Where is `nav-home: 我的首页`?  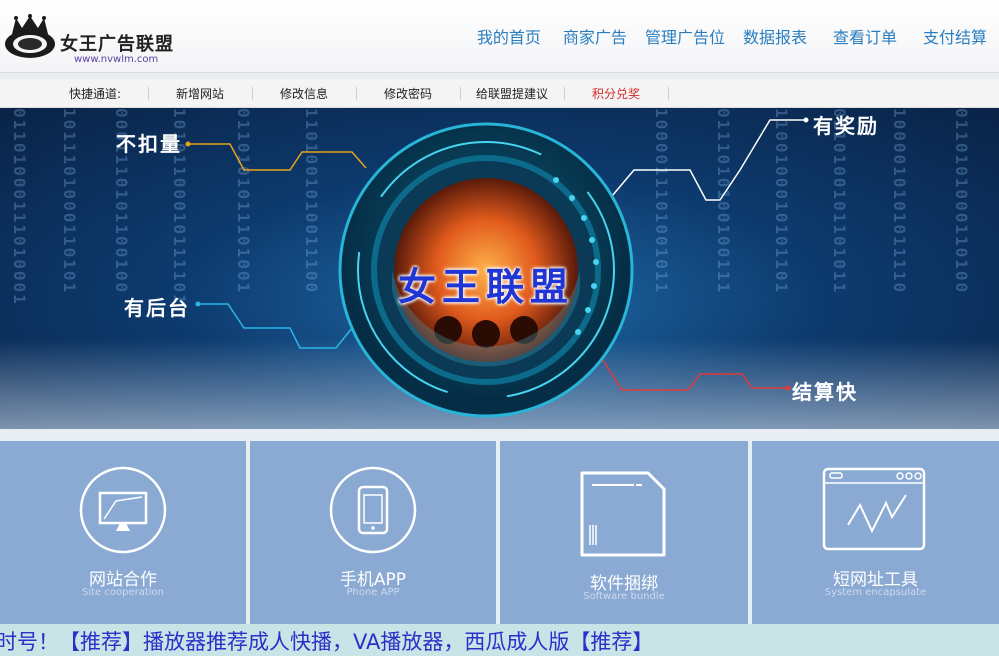 nav-home: 我的首页 is located at coordinates (509, 36).